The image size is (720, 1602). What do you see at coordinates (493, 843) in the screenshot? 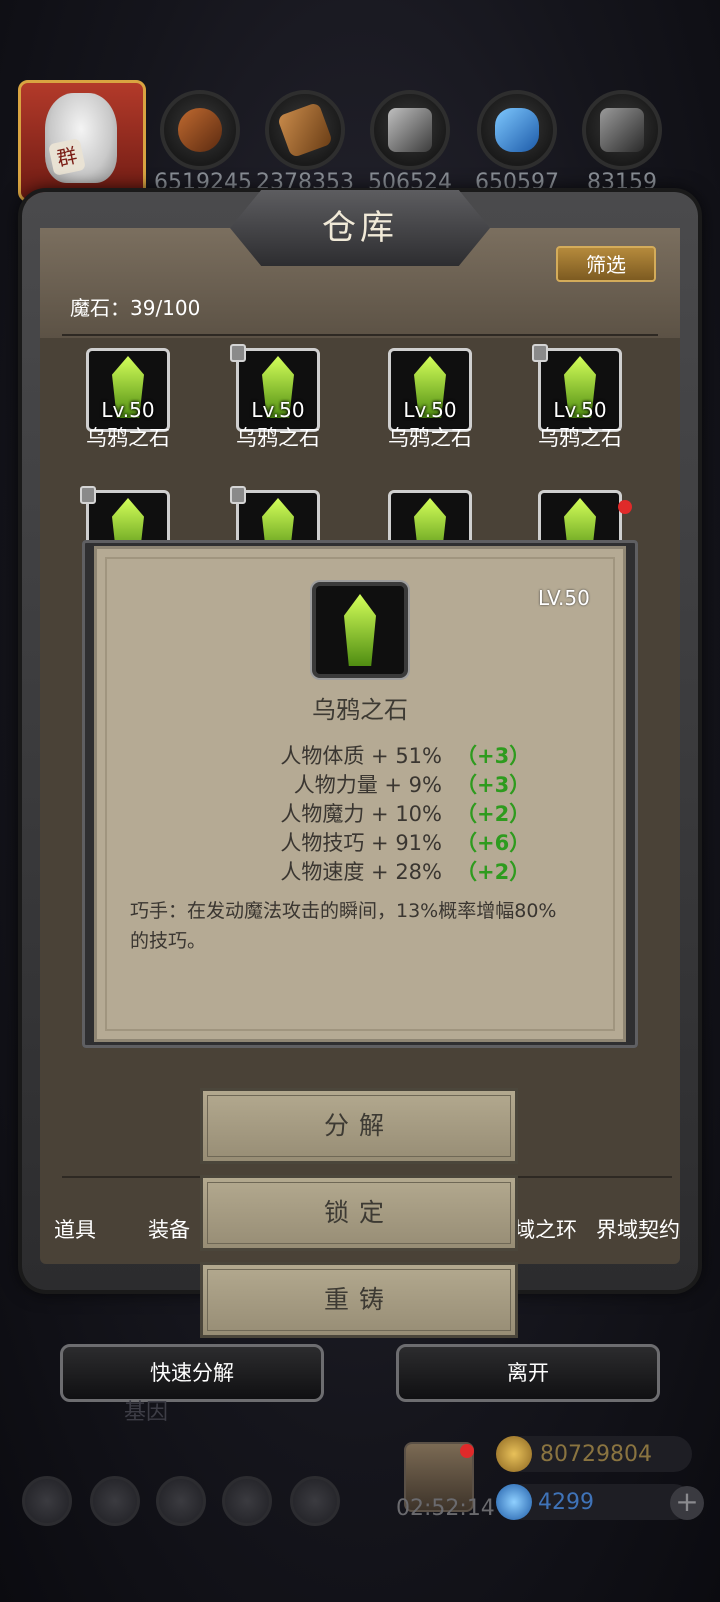
I see `stat-skill-bonus: （+6）` at bounding box center [493, 843].